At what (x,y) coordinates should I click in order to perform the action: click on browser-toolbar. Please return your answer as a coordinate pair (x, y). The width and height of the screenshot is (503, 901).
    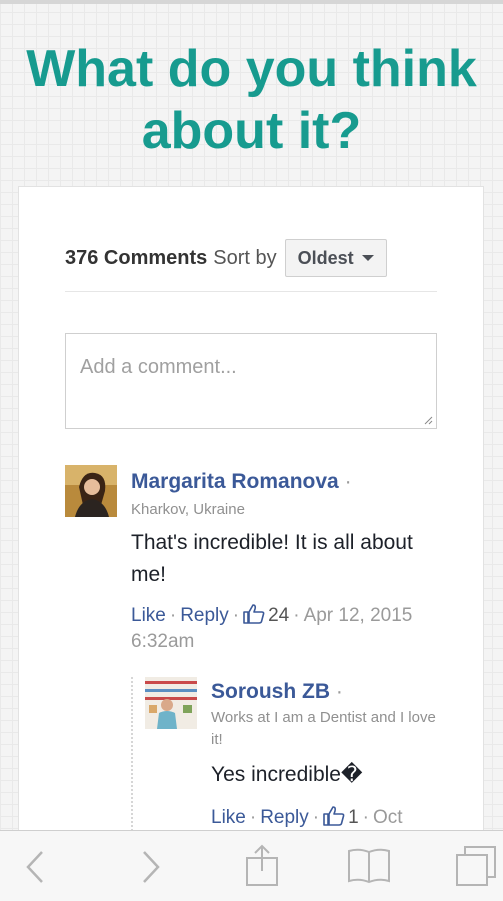
    Looking at the image, I should click on (251, 865).